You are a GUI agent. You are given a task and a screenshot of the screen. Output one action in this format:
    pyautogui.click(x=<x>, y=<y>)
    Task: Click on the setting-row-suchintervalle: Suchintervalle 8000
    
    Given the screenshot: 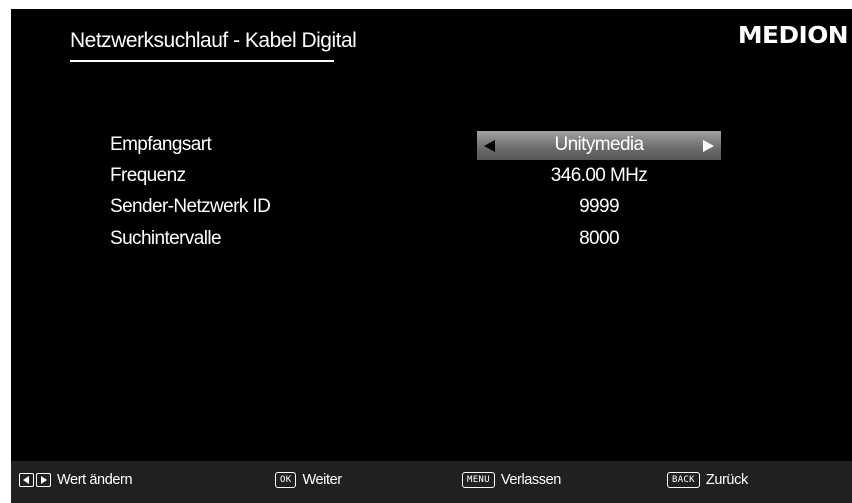 What is the action you would take?
    pyautogui.click(x=431, y=240)
    